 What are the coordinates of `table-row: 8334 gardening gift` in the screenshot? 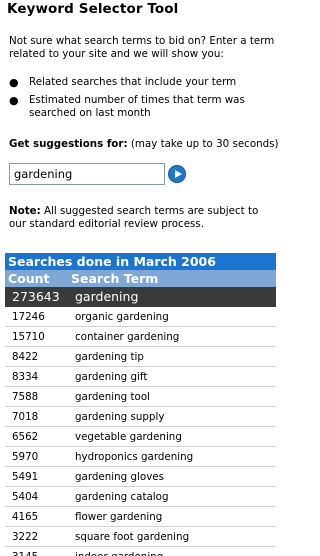 It's located at (140, 377).